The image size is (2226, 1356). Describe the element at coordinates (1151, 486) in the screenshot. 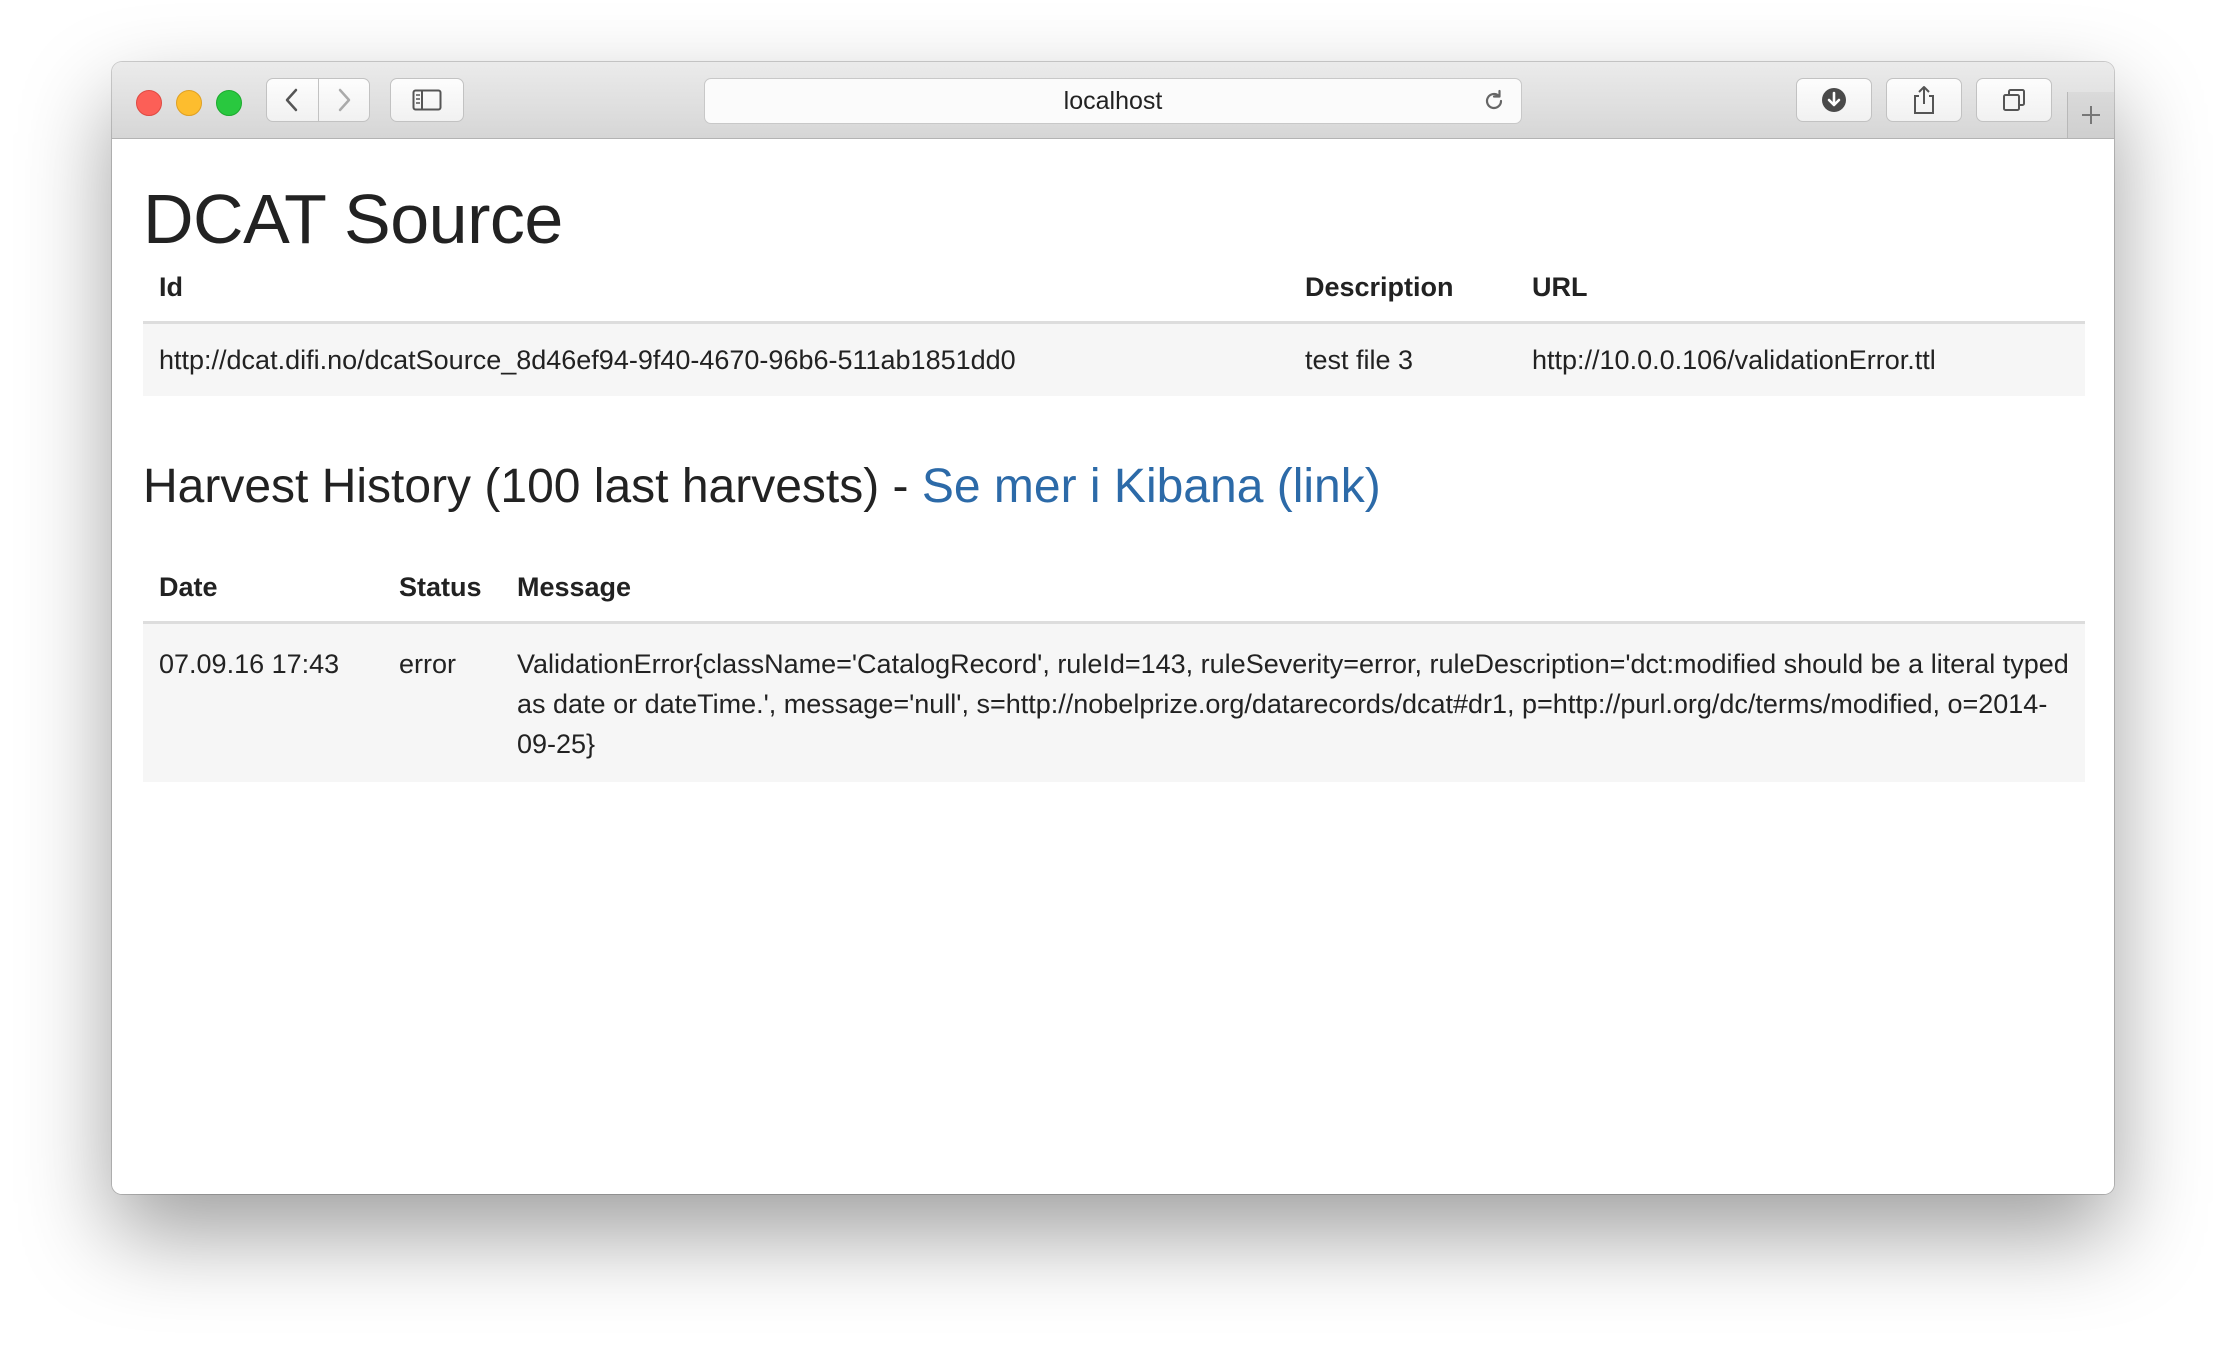

I see `kibana-link: Se mer i Kibana (link)` at that location.